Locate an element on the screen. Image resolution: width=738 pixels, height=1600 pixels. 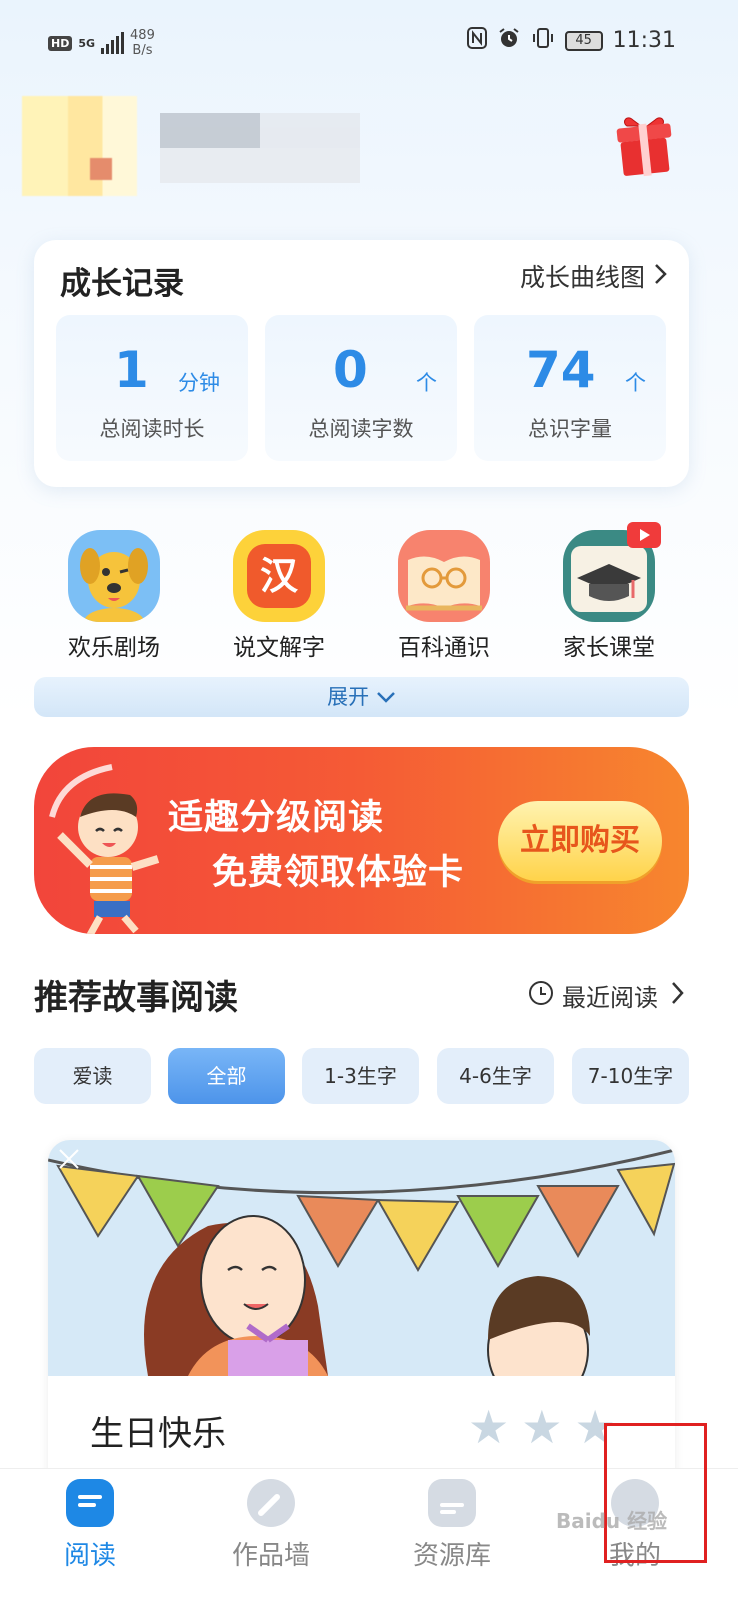
growth-curve-link: 成长曲线图 is located at coordinates (593, 276).